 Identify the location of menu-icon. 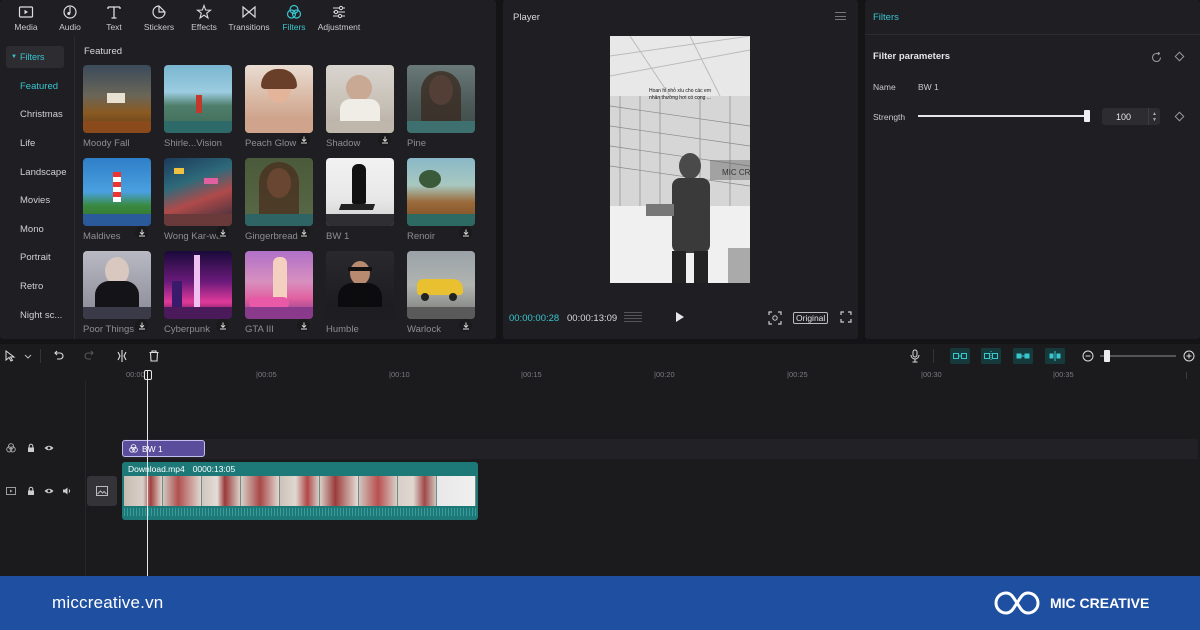
(840, 16).